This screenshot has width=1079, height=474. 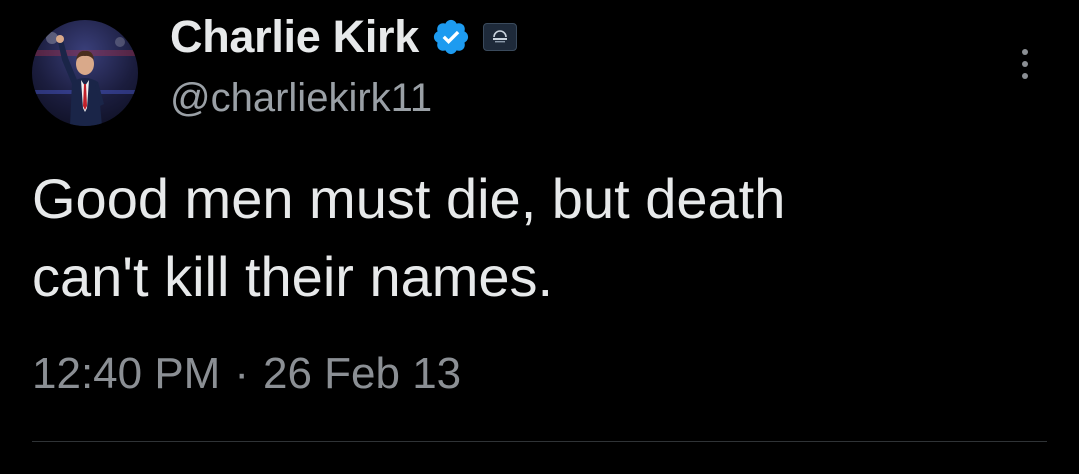 I want to click on more-options-icon, so click(x=1025, y=64).